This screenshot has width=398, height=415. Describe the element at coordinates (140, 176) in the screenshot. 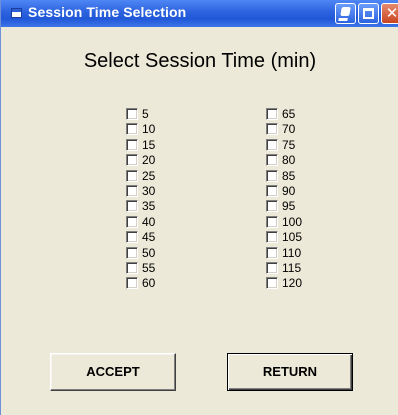

I see `session-time-option-25: 25` at that location.